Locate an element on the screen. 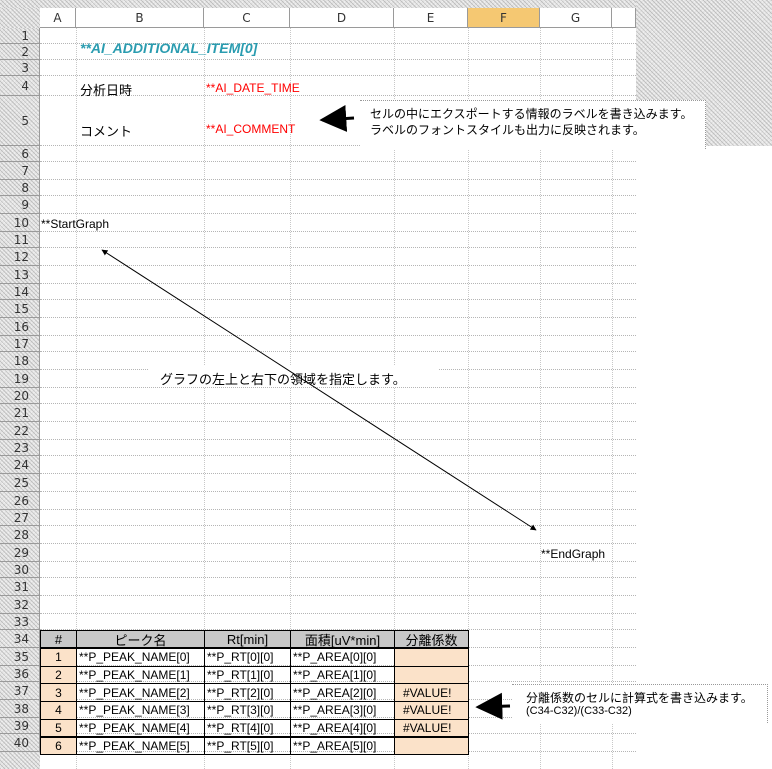 The height and width of the screenshot is (769, 772). table-cell-col-peak-name: **P_PEAK_NAME[5] is located at coordinates (140, 746).